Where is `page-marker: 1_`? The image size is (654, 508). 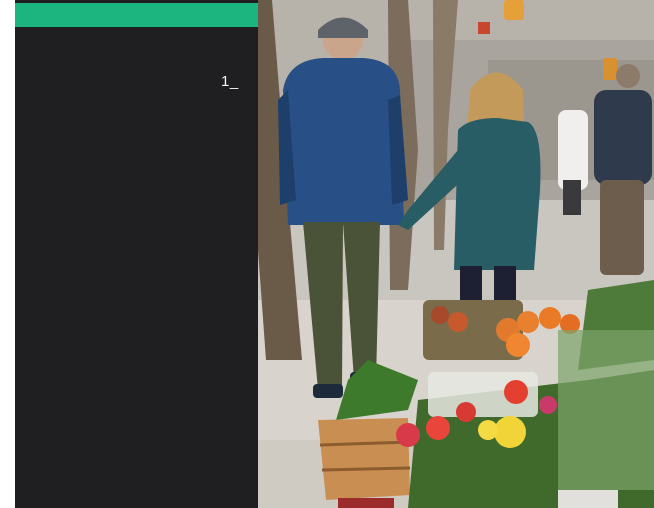
page-marker: 1_ is located at coordinates (230, 81).